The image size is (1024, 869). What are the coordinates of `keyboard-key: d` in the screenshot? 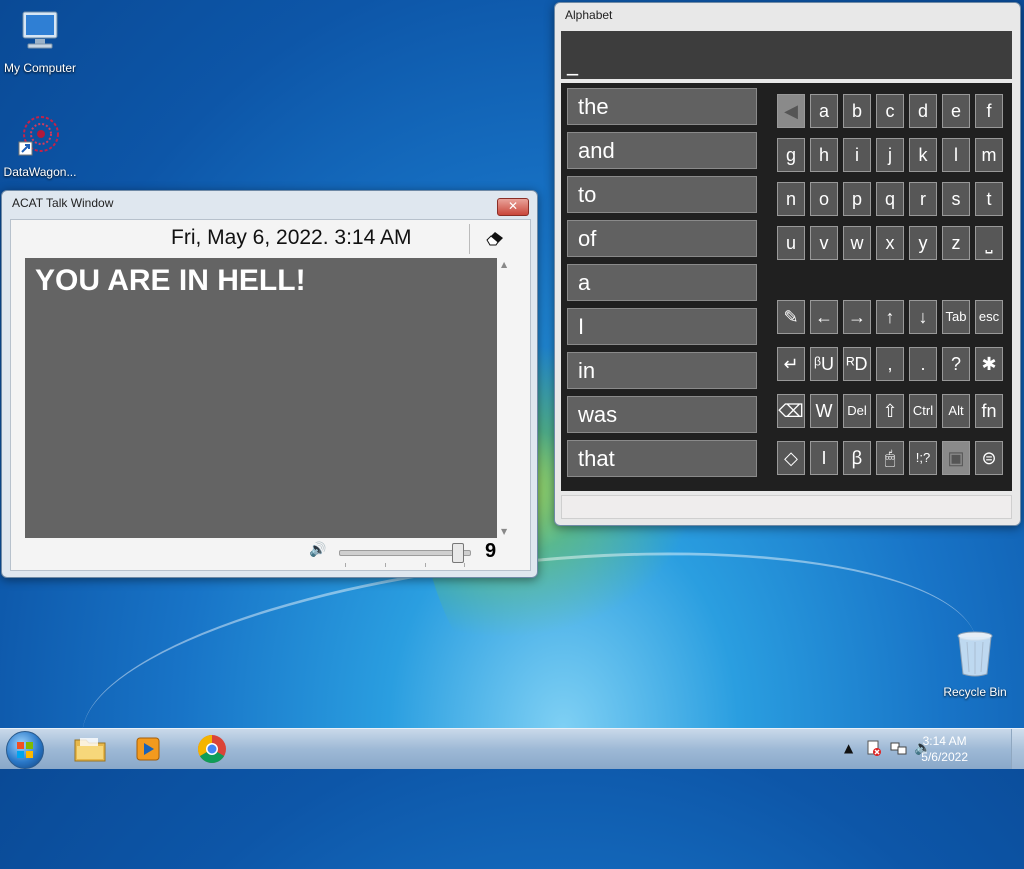 It's located at (923, 111).